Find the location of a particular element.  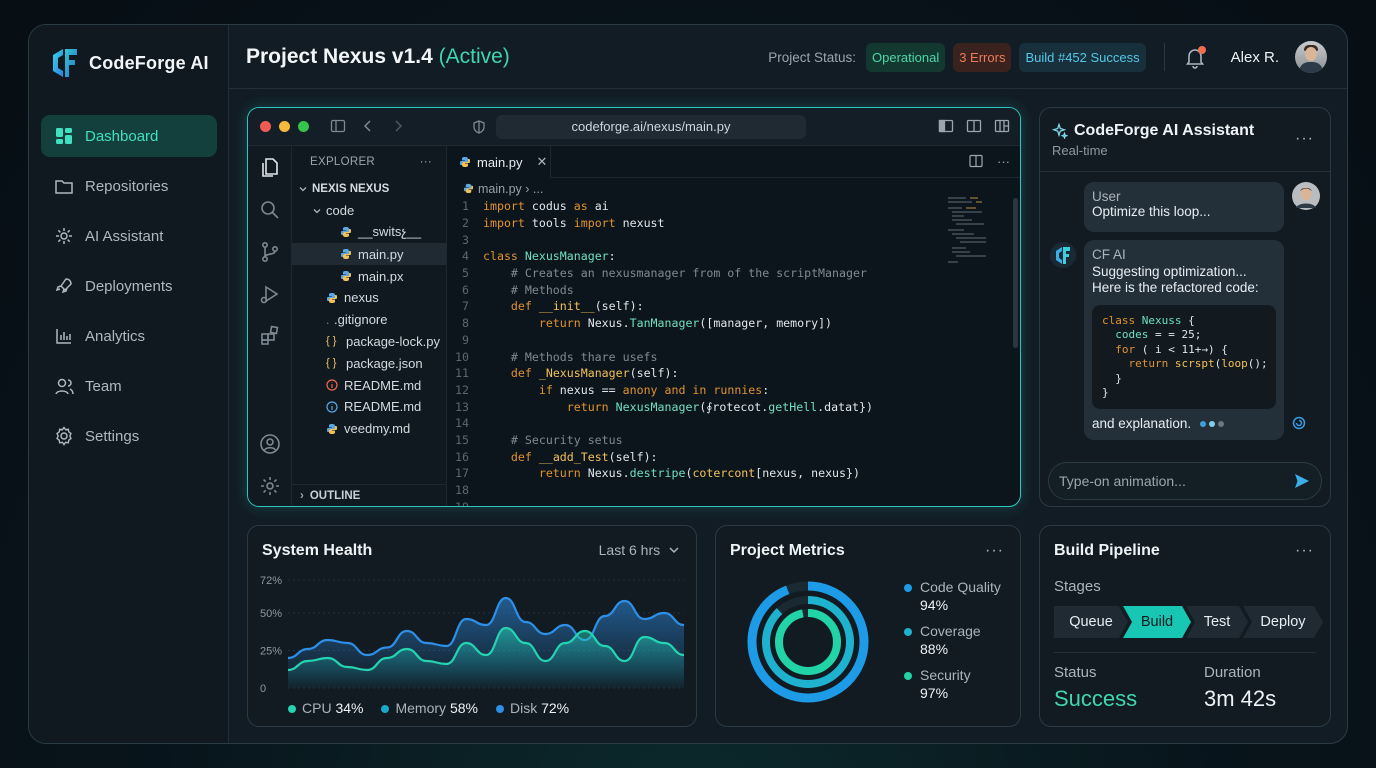

outline-section: › OUTLINE is located at coordinates (369, 495).